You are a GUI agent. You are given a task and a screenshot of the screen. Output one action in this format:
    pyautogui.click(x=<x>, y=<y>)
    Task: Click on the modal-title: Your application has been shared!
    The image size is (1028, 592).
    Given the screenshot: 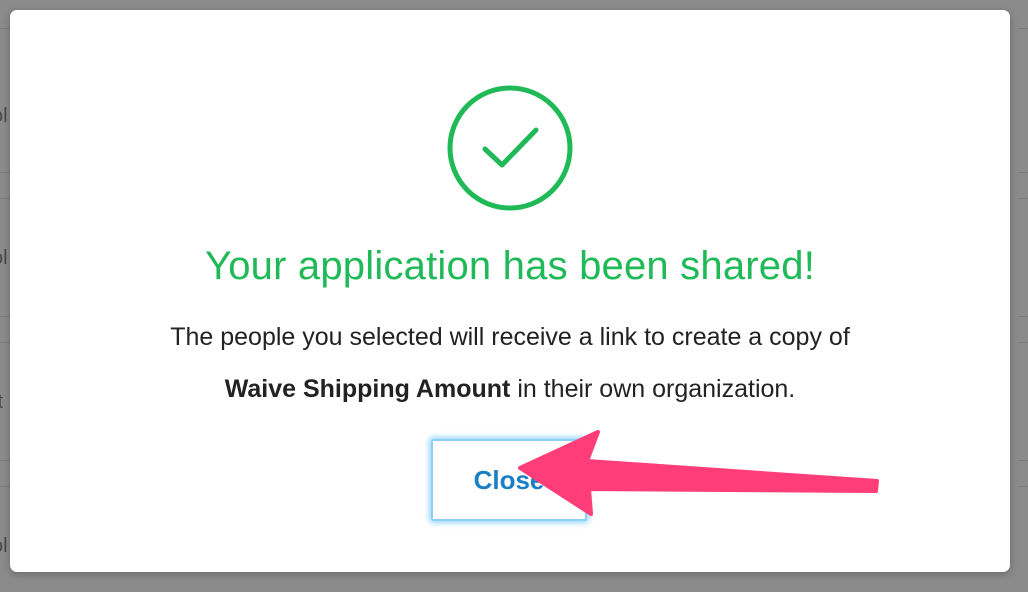 What is the action you would take?
    pyautogui.click(x=510, y=266)
    